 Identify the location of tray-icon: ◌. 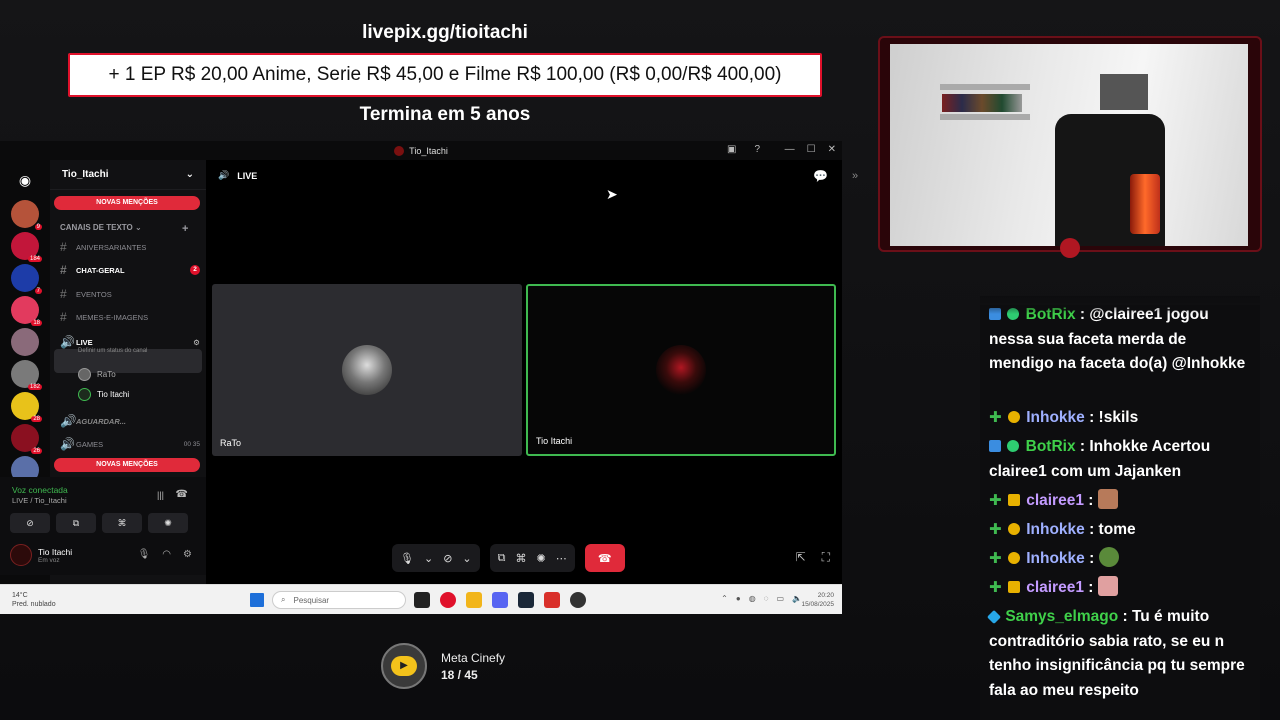
(766, 598).